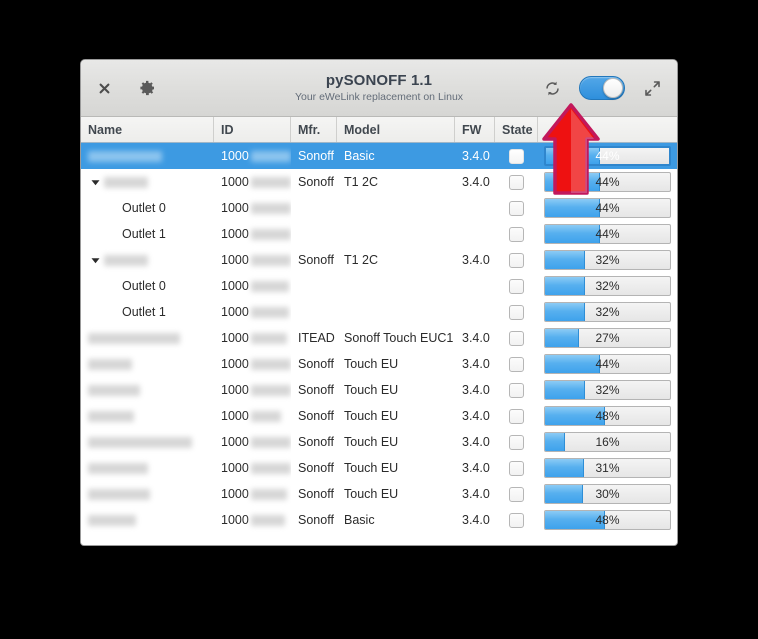  I want to click on column-header-fw: FW, so click(475, 129).